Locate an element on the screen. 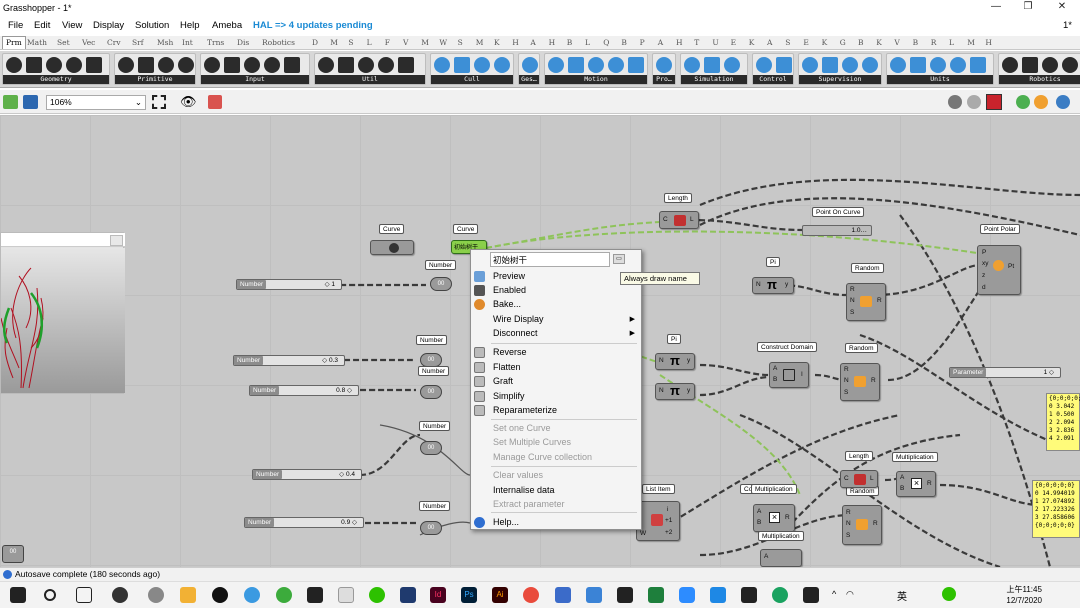  zoom-extents-icon is located at coordinates (159, 102).